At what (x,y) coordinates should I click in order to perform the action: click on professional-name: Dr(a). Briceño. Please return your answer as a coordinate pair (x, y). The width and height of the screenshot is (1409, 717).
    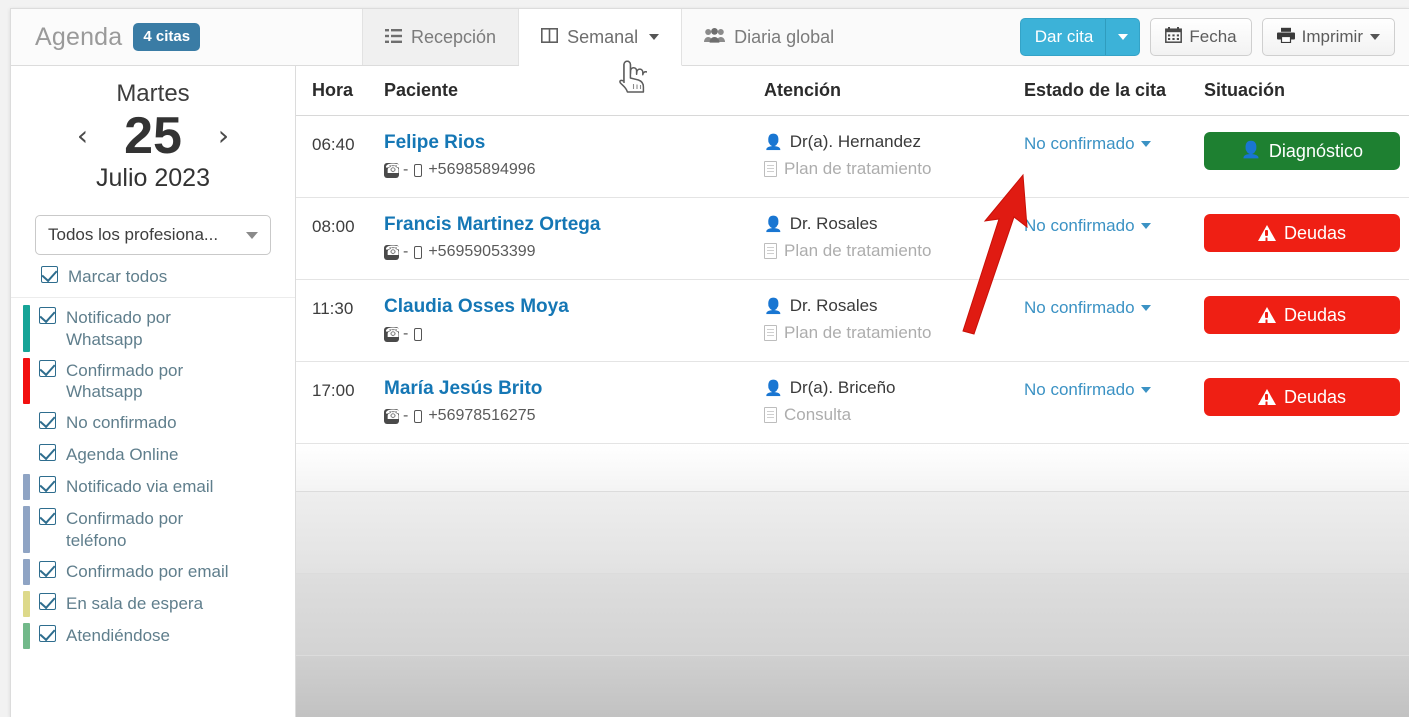
    Looking at the image, I should click on (842, 387).